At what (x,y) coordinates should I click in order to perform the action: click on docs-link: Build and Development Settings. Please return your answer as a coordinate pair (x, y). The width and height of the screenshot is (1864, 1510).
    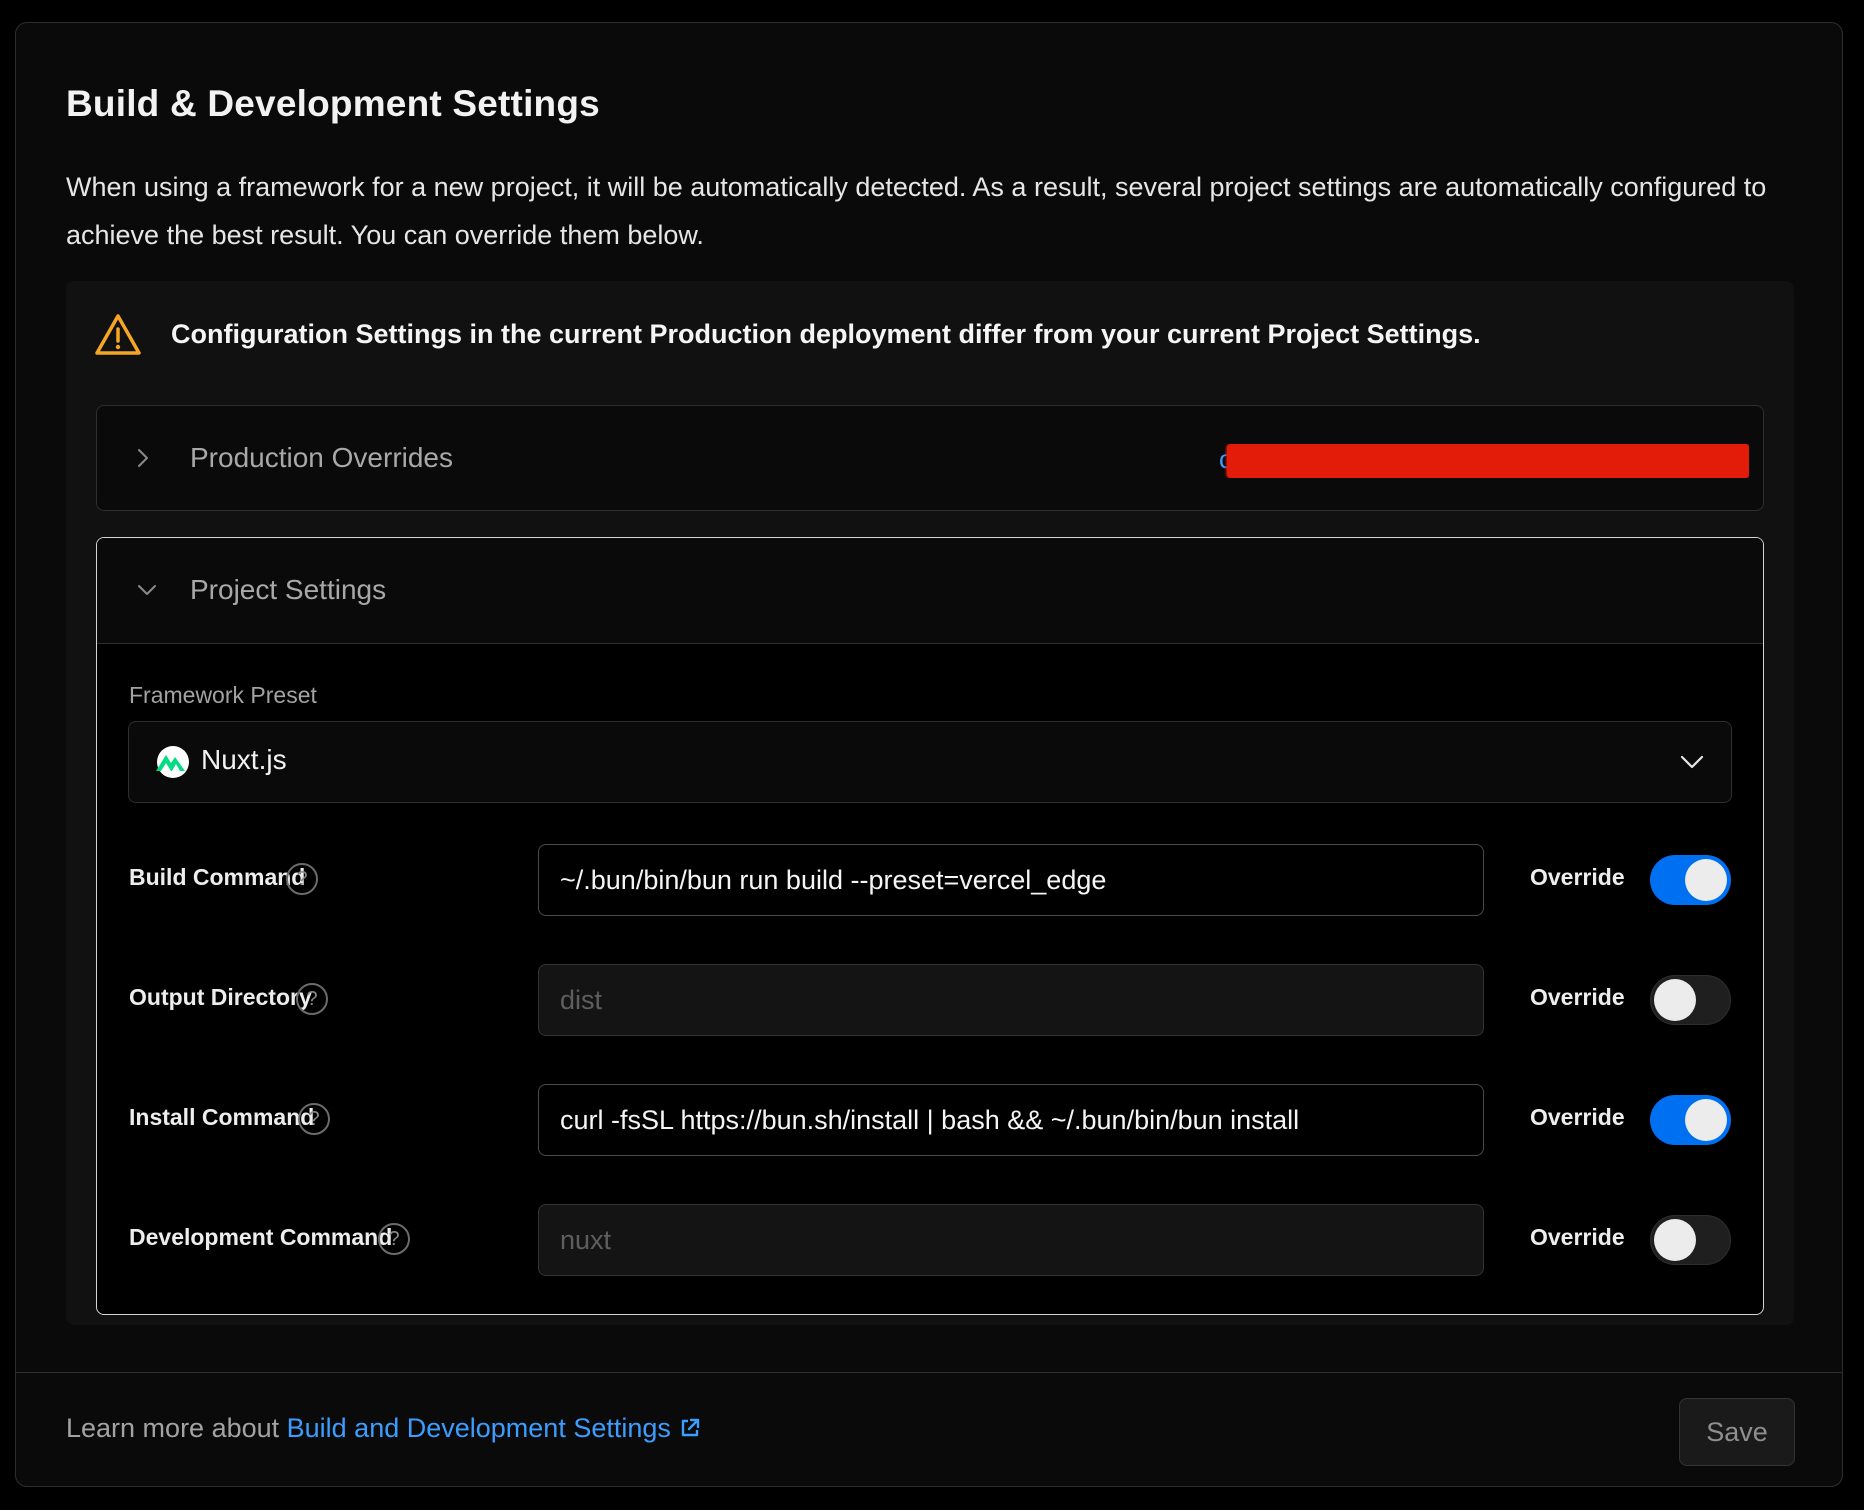
    Looking at the image, I should click on (494, 1428).